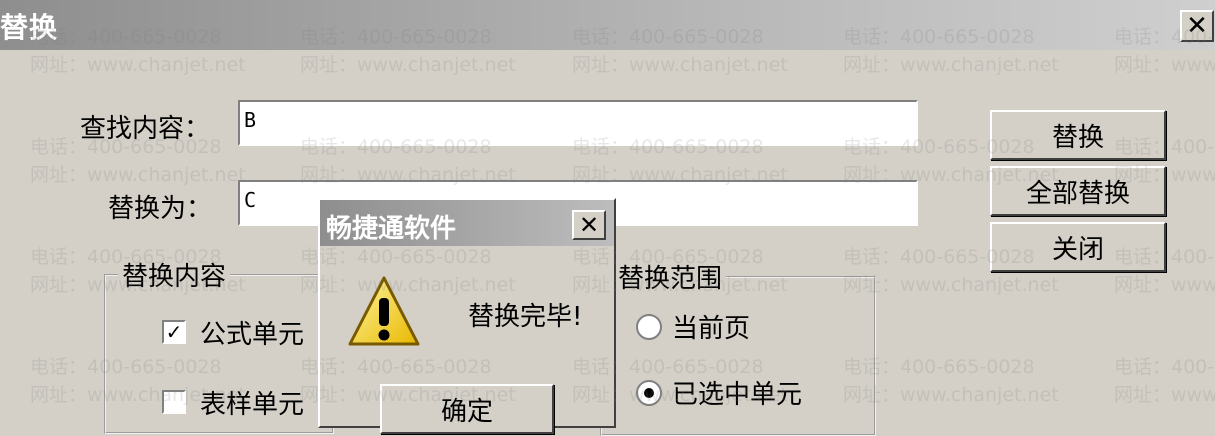 The image size is (1215, 436). What do you see at coordinates (525, 317) in the screenshot?
I see `message-text: 替换完毕!` at bounding box center [525, 317].